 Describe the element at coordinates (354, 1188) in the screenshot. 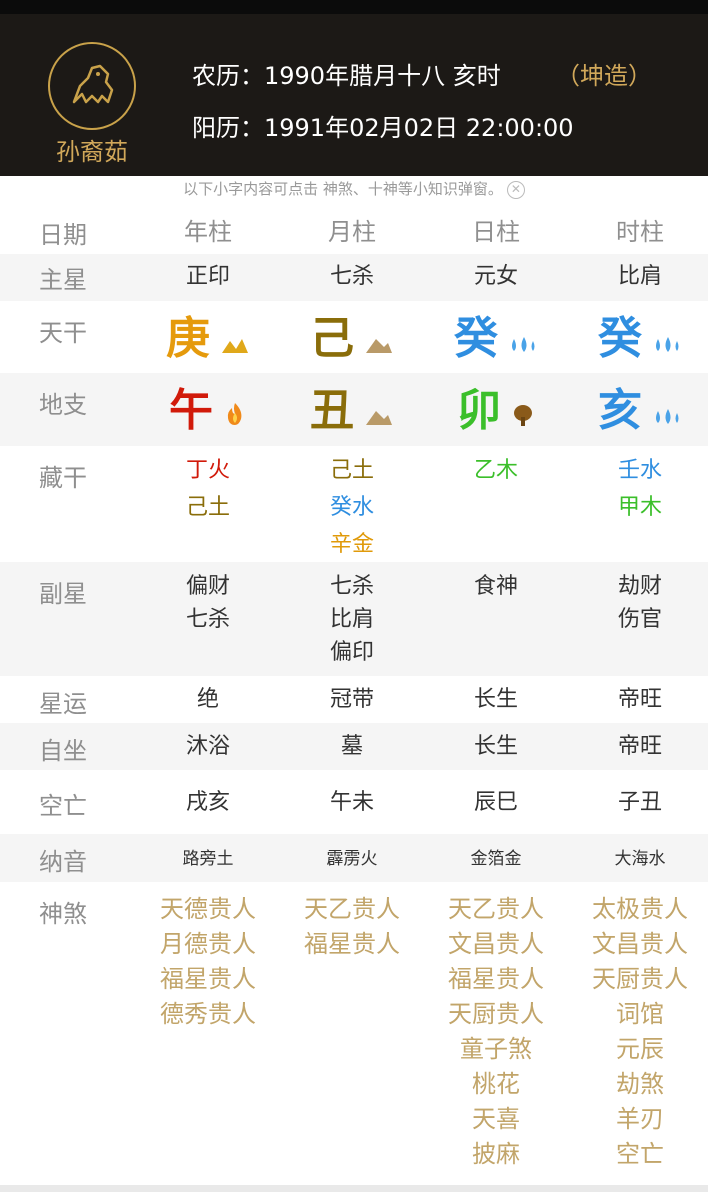

I see `bottom-divider` at that location.